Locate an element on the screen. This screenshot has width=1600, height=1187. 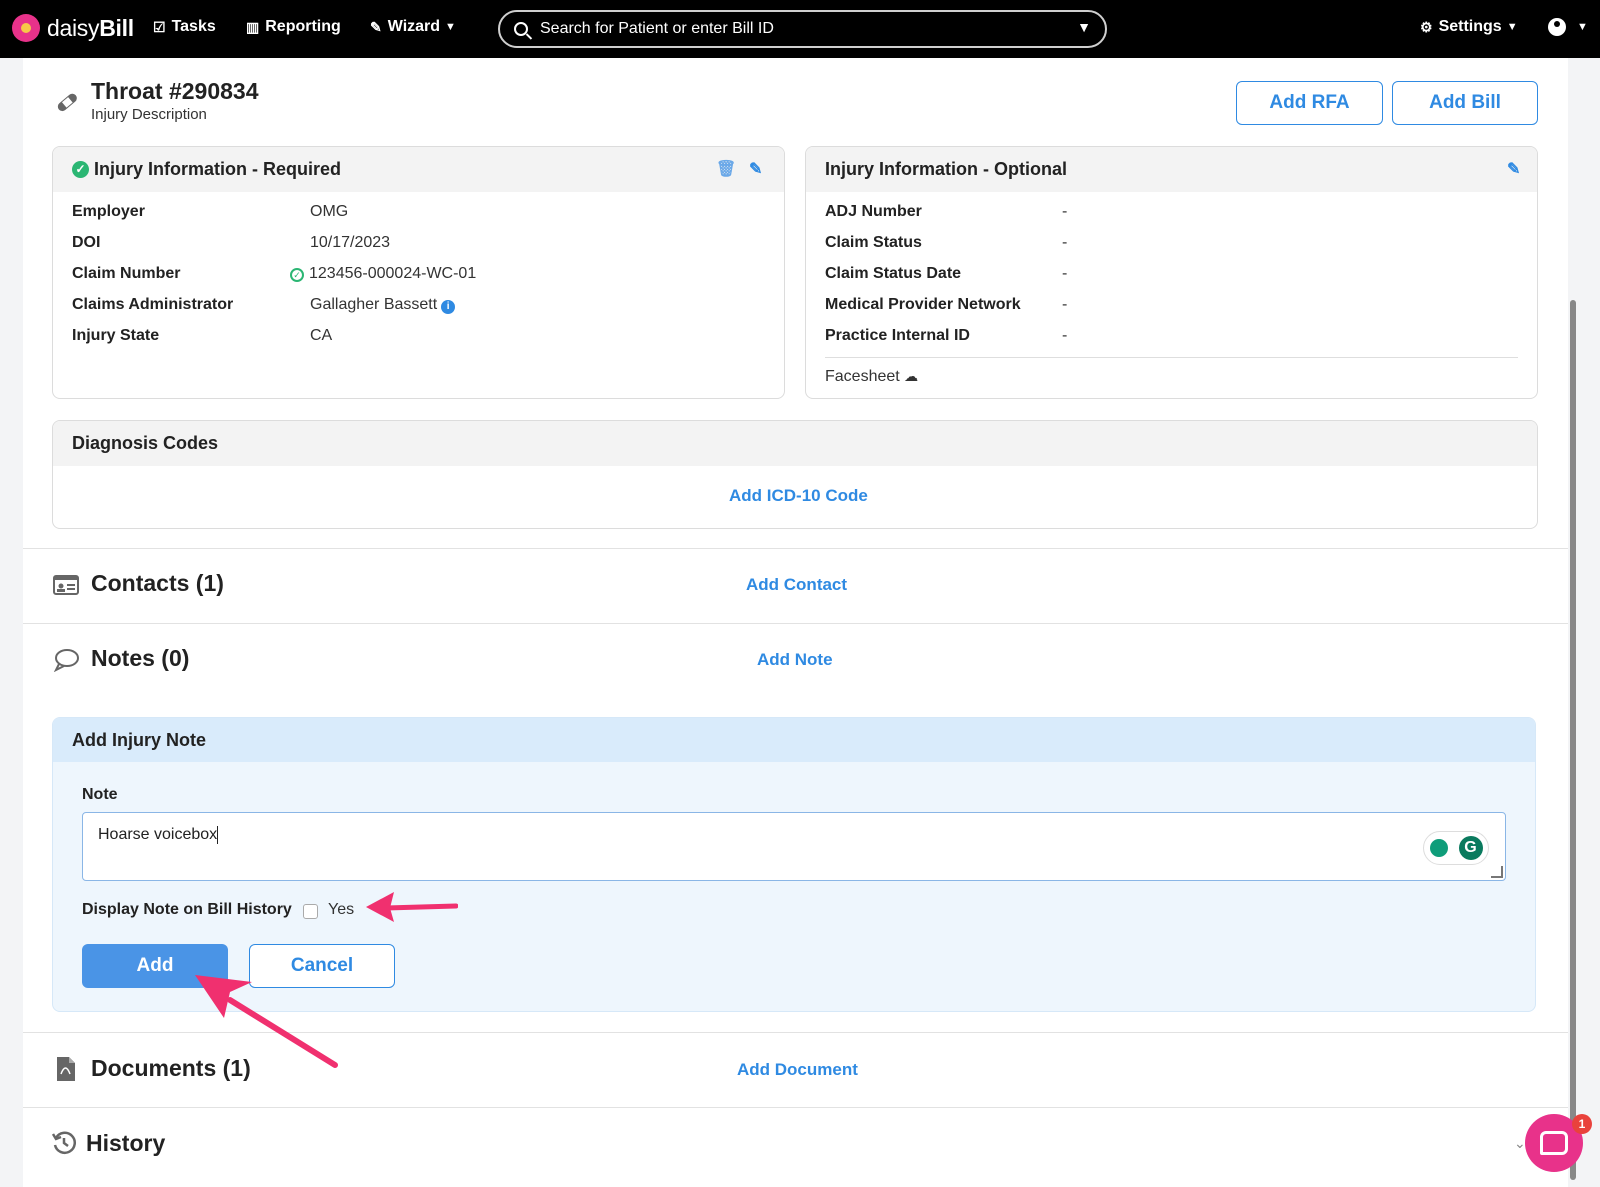
nav-tasks: ☑ Tasks is located at coordinates (184, 27).